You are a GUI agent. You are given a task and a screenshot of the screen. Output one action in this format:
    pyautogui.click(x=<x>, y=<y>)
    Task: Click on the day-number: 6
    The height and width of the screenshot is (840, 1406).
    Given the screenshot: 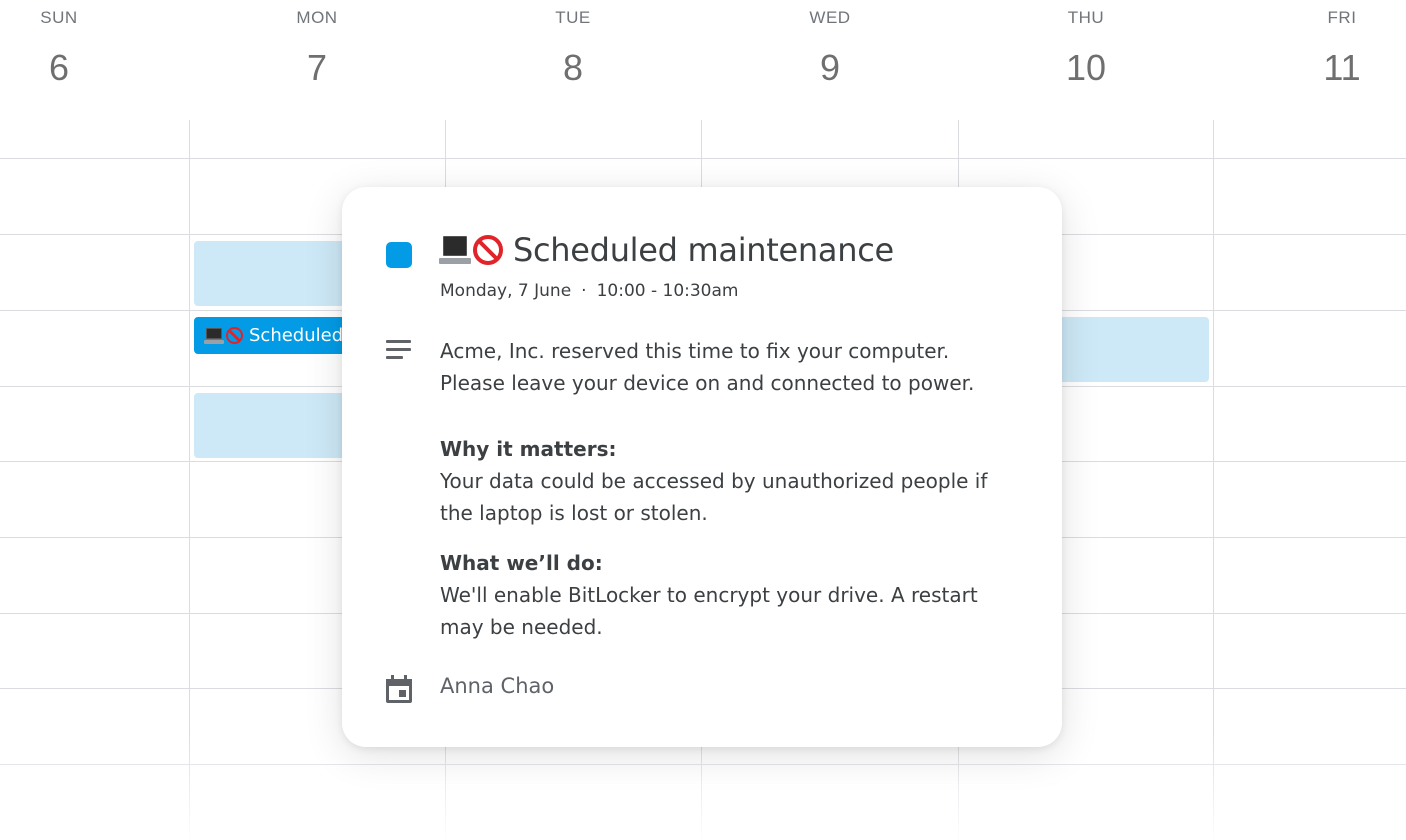 What is the action you would take?
    pyautogui.click(x=69, y=68)
    